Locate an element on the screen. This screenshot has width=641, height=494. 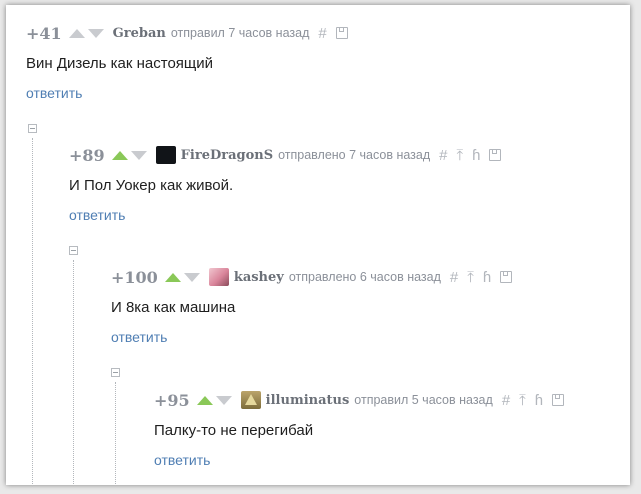
comment-username: kashey is located at coordinates (259, 277).